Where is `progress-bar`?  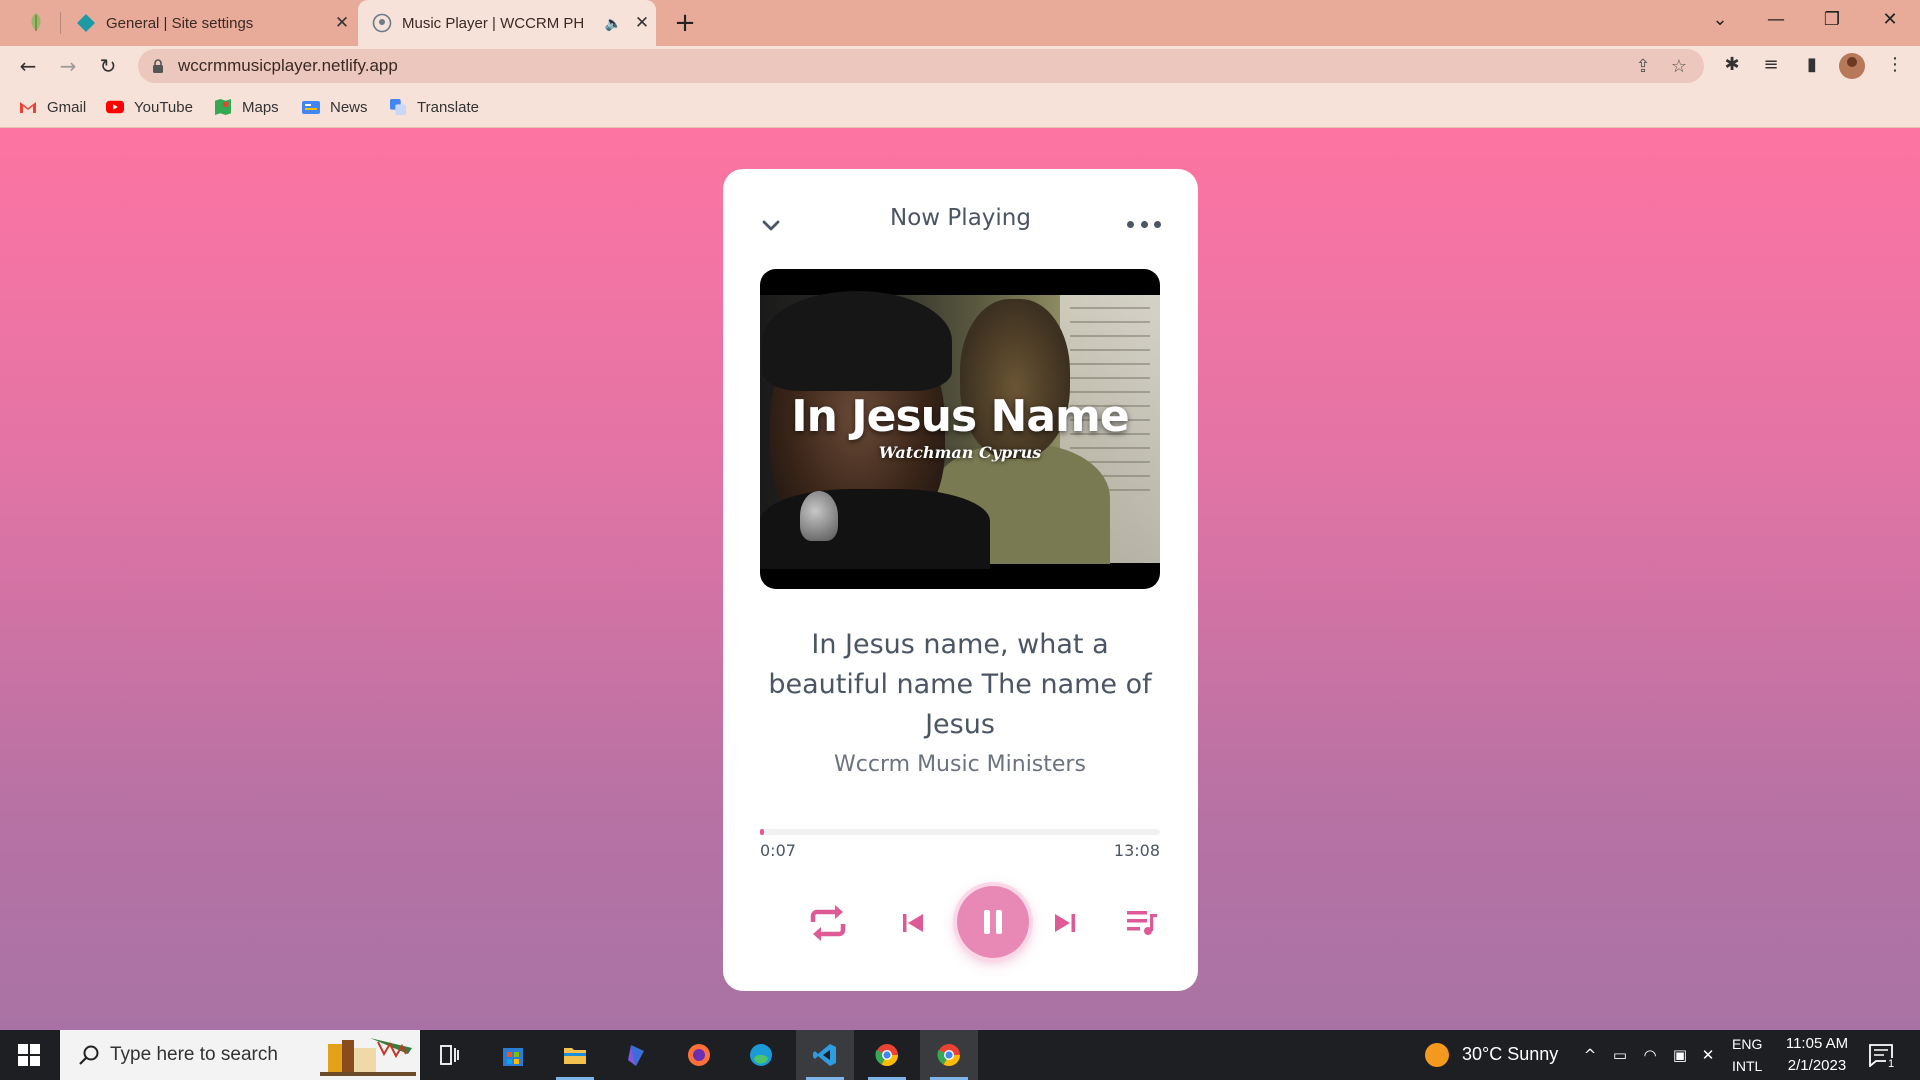
progress-bar is located at coordinates (960, 832).